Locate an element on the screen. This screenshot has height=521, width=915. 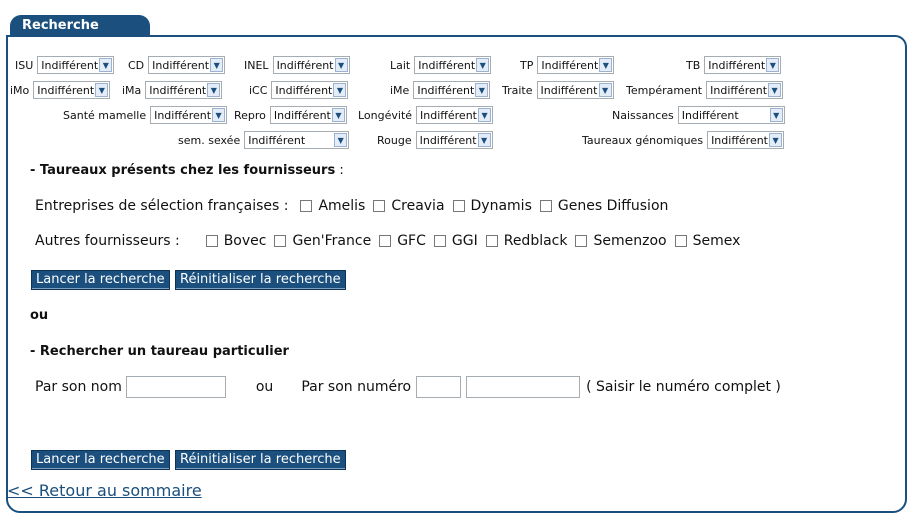
filter-ima-select: Indifférent ▼ is located at coordinates (184, 90).